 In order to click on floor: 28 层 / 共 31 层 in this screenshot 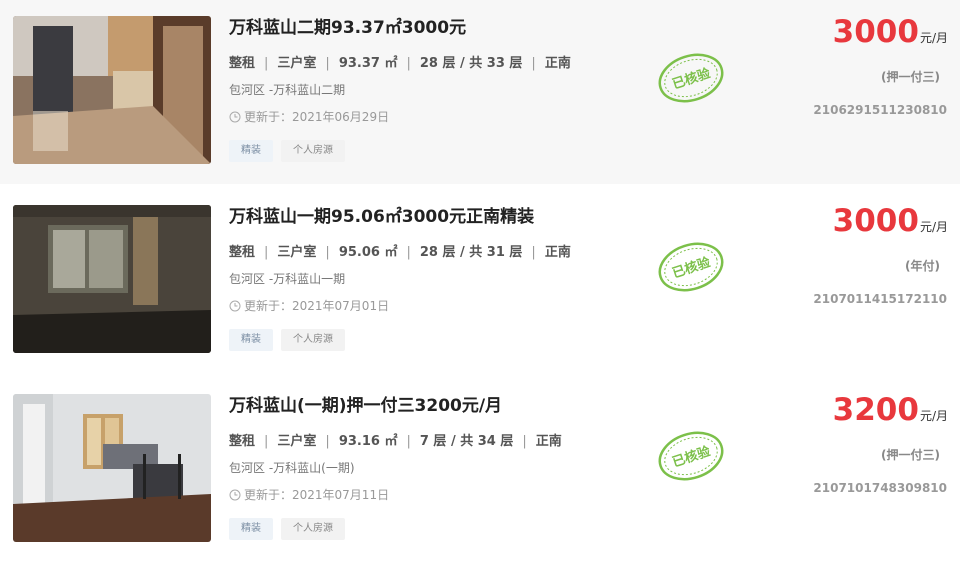, I will do `click(471, 252)`.